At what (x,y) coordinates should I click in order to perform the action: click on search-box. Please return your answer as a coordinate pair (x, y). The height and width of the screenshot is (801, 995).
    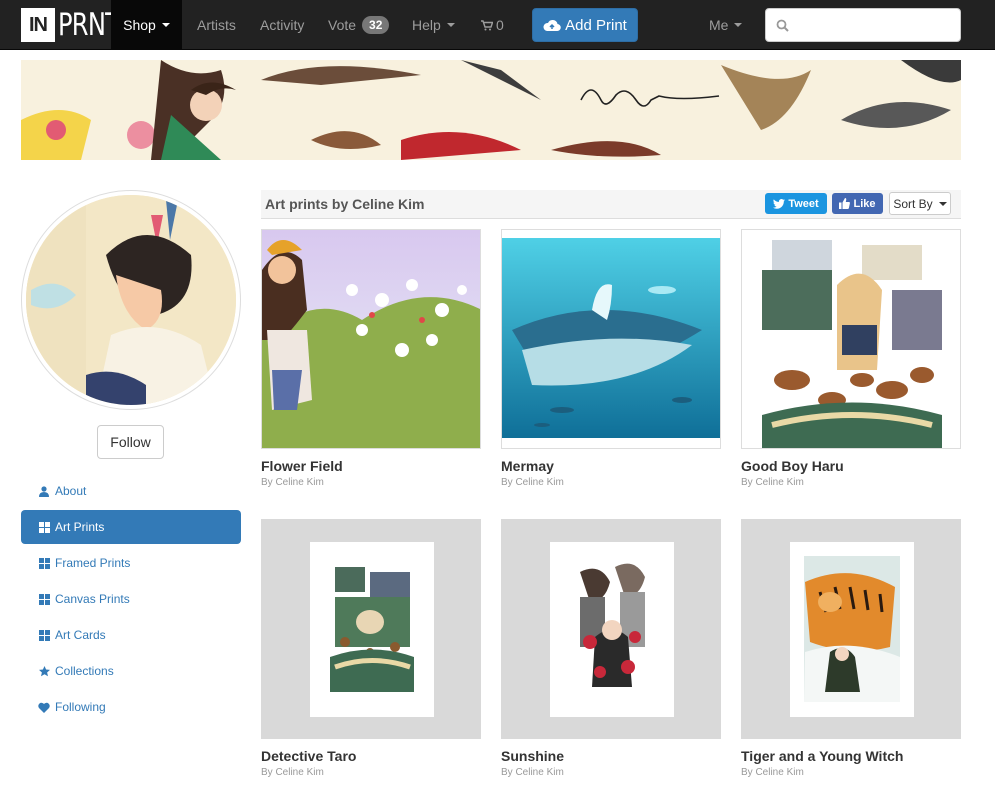
    Looking at the image, I should click on (863, 25).